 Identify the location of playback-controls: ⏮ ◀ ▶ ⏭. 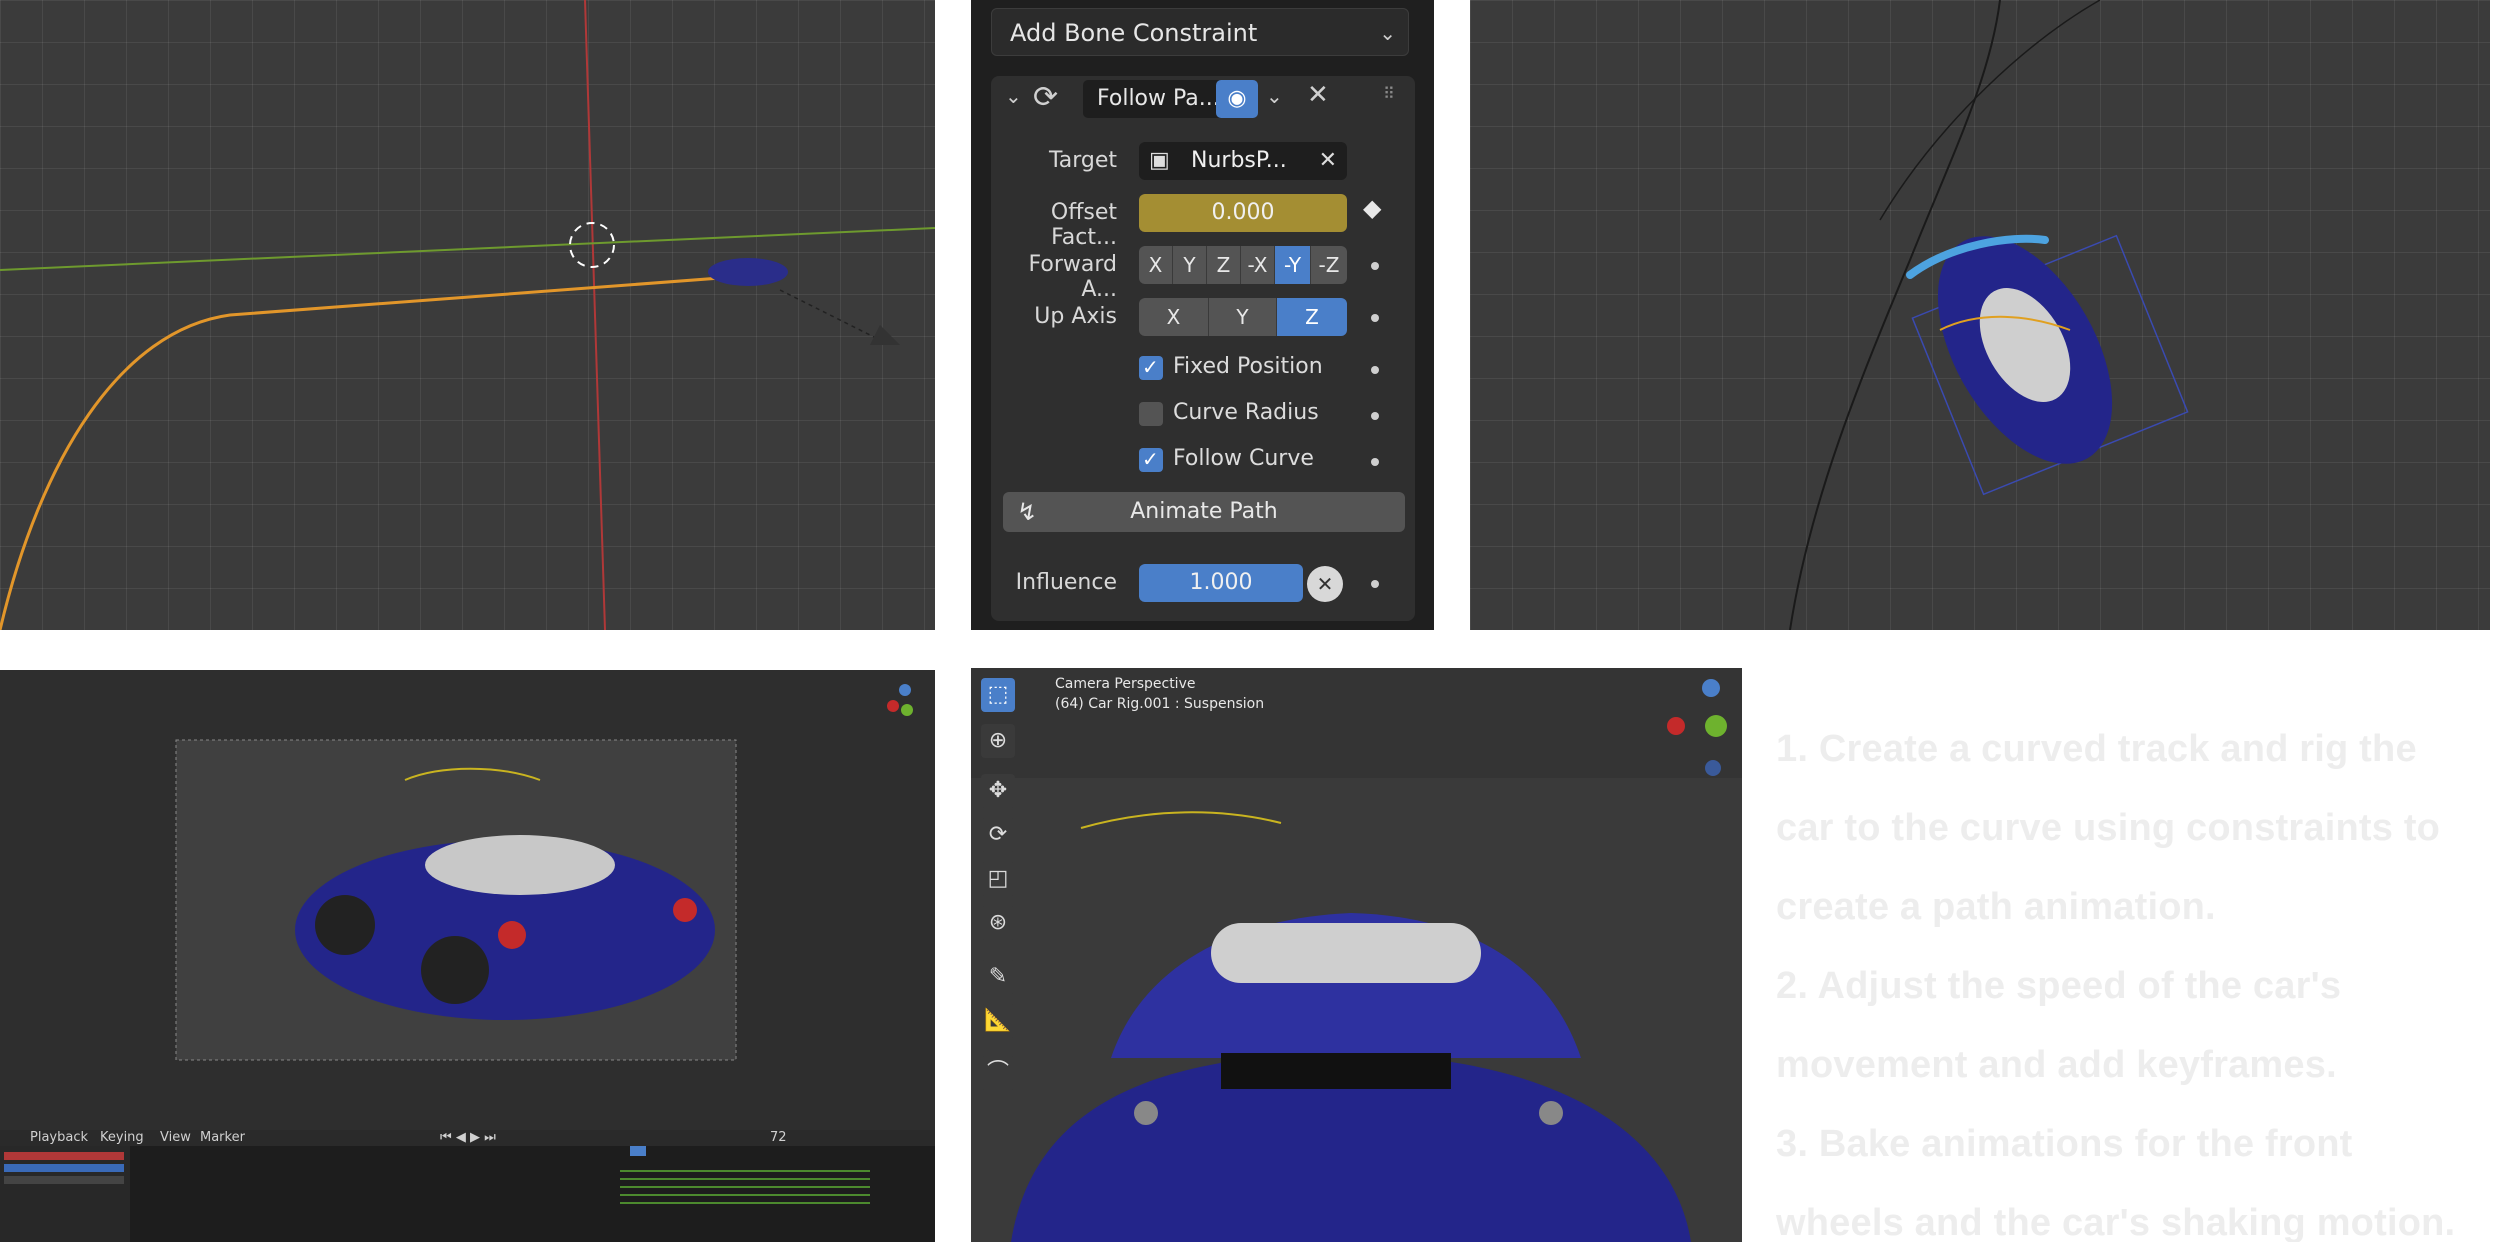
(468, 1137).